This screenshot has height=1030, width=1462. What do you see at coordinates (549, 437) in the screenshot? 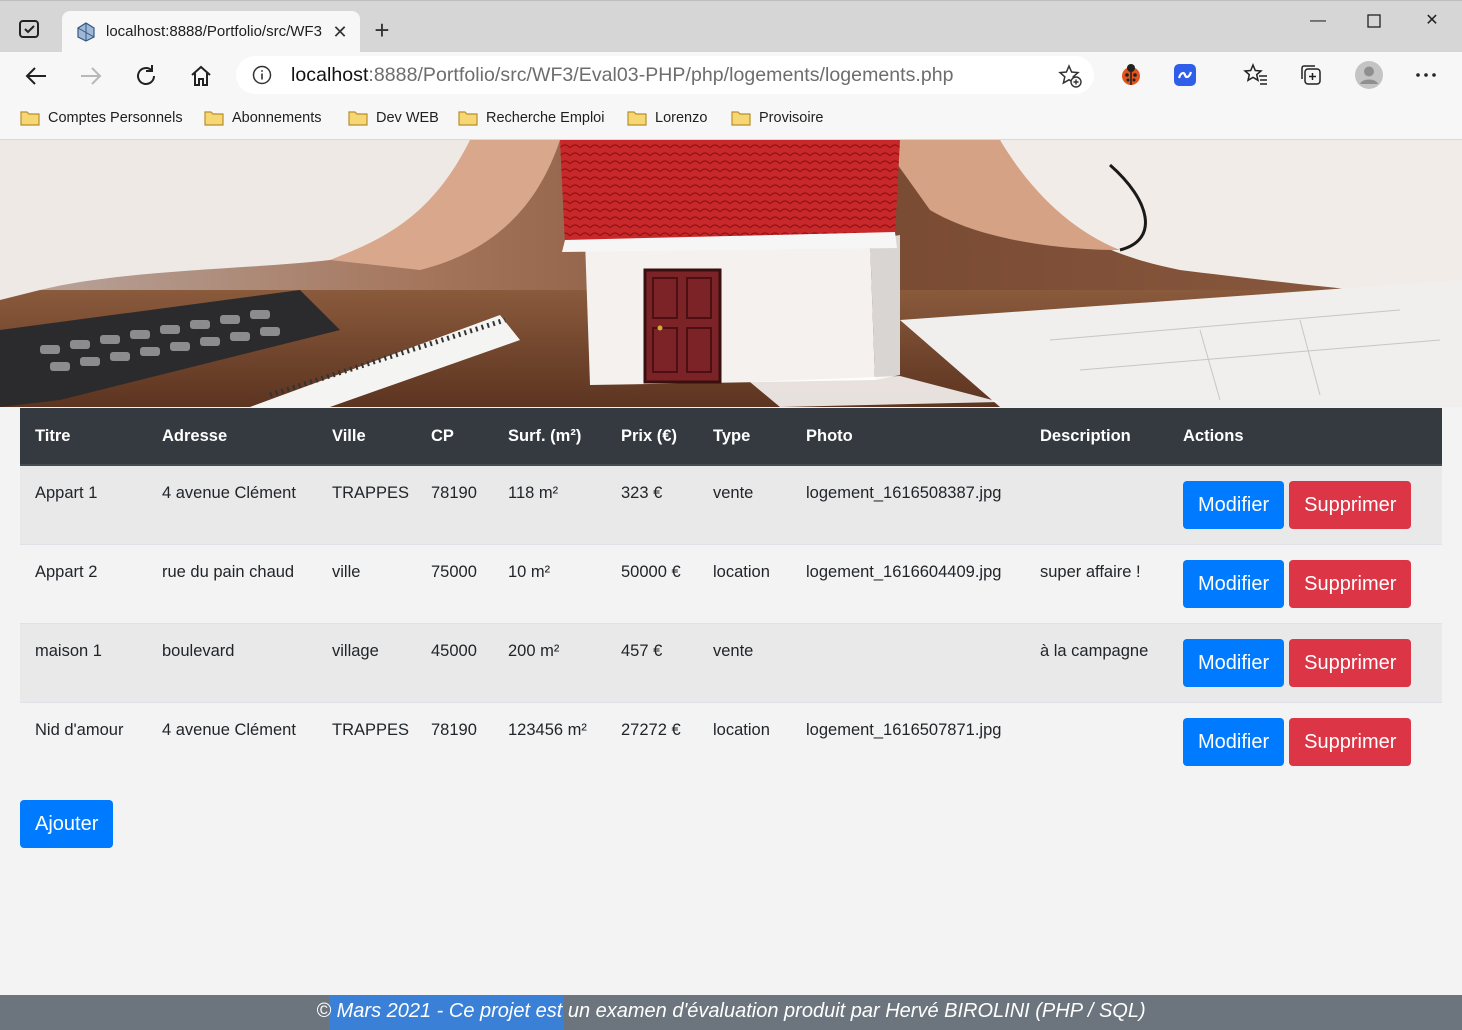
I see `column-header: Surf. (m²)` at bounding box center [549, 437].